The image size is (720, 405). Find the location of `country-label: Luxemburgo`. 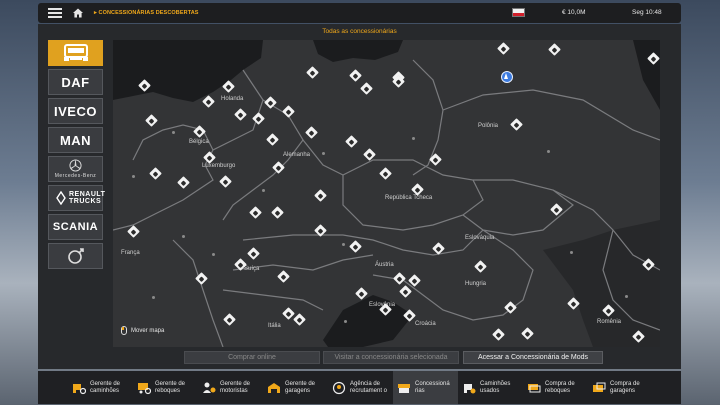

country-label: Luxemburgo is located at coordinates (219, 166).